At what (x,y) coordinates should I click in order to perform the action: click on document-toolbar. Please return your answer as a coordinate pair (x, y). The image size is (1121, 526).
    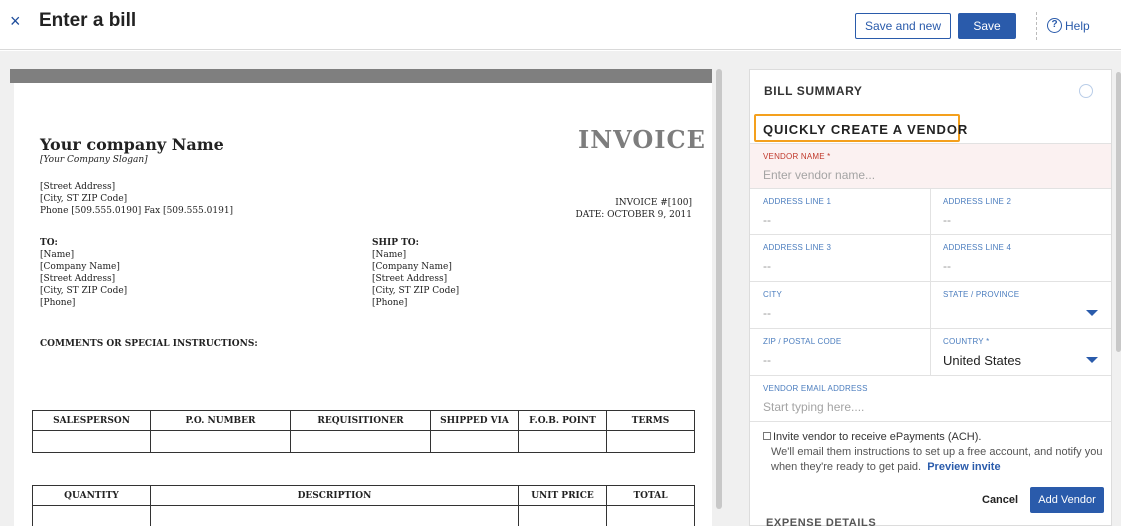
    Looking at the image, I should click on (361, 76).